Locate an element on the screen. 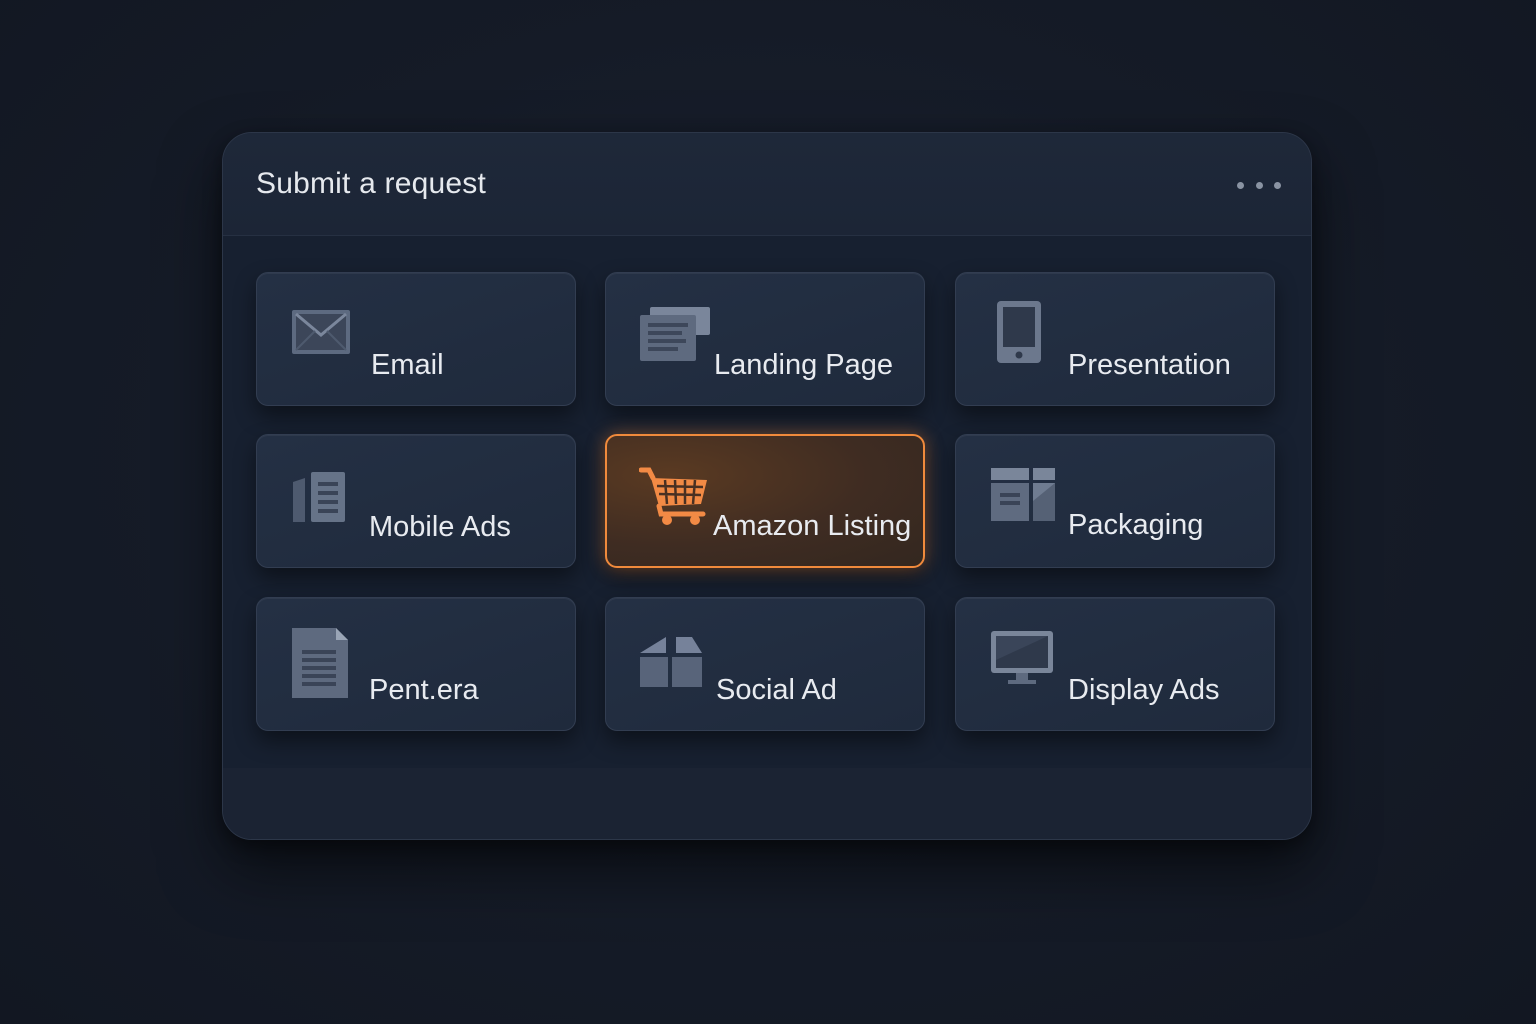 This screenshot has height=1024, width=1536. shopping-cart-icon is located at coordinates (673, 496).